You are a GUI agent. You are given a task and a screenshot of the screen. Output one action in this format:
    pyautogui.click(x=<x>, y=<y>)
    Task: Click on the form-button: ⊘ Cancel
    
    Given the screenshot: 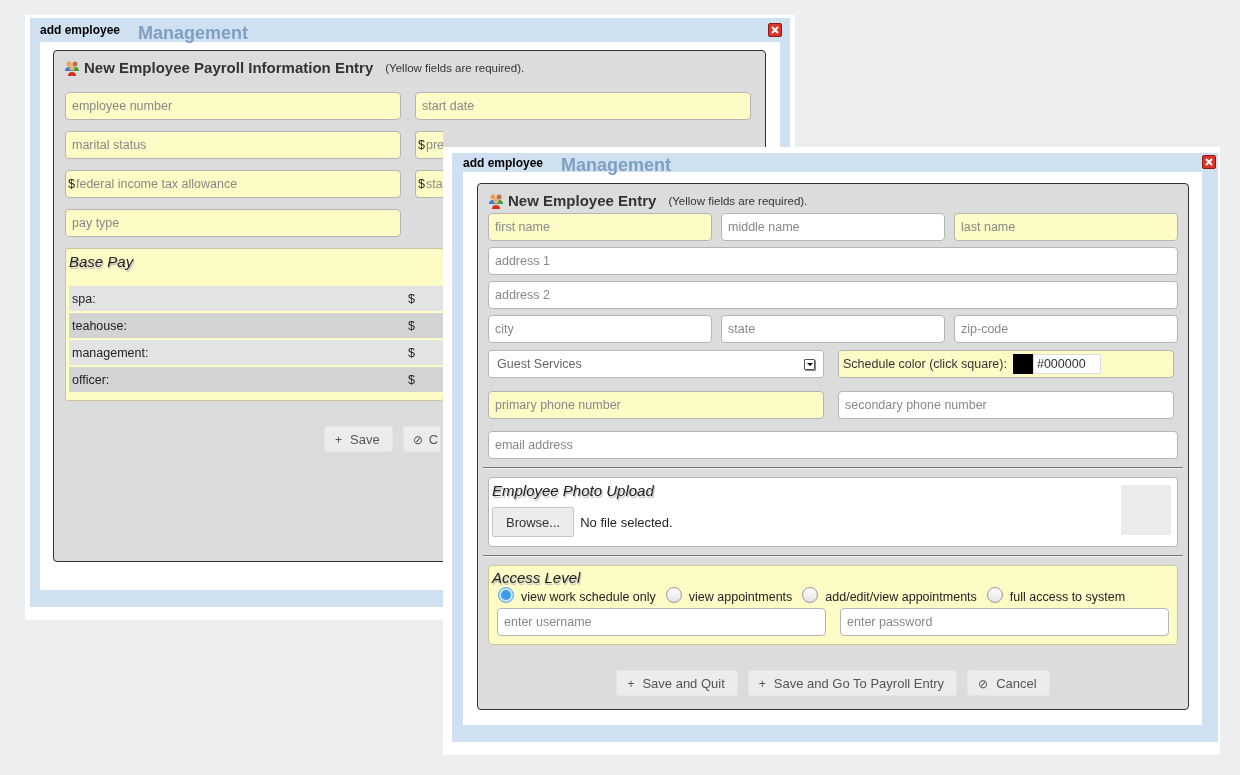 What is the action you would take?
    pyautogui.click(x=1008, y=683)
    